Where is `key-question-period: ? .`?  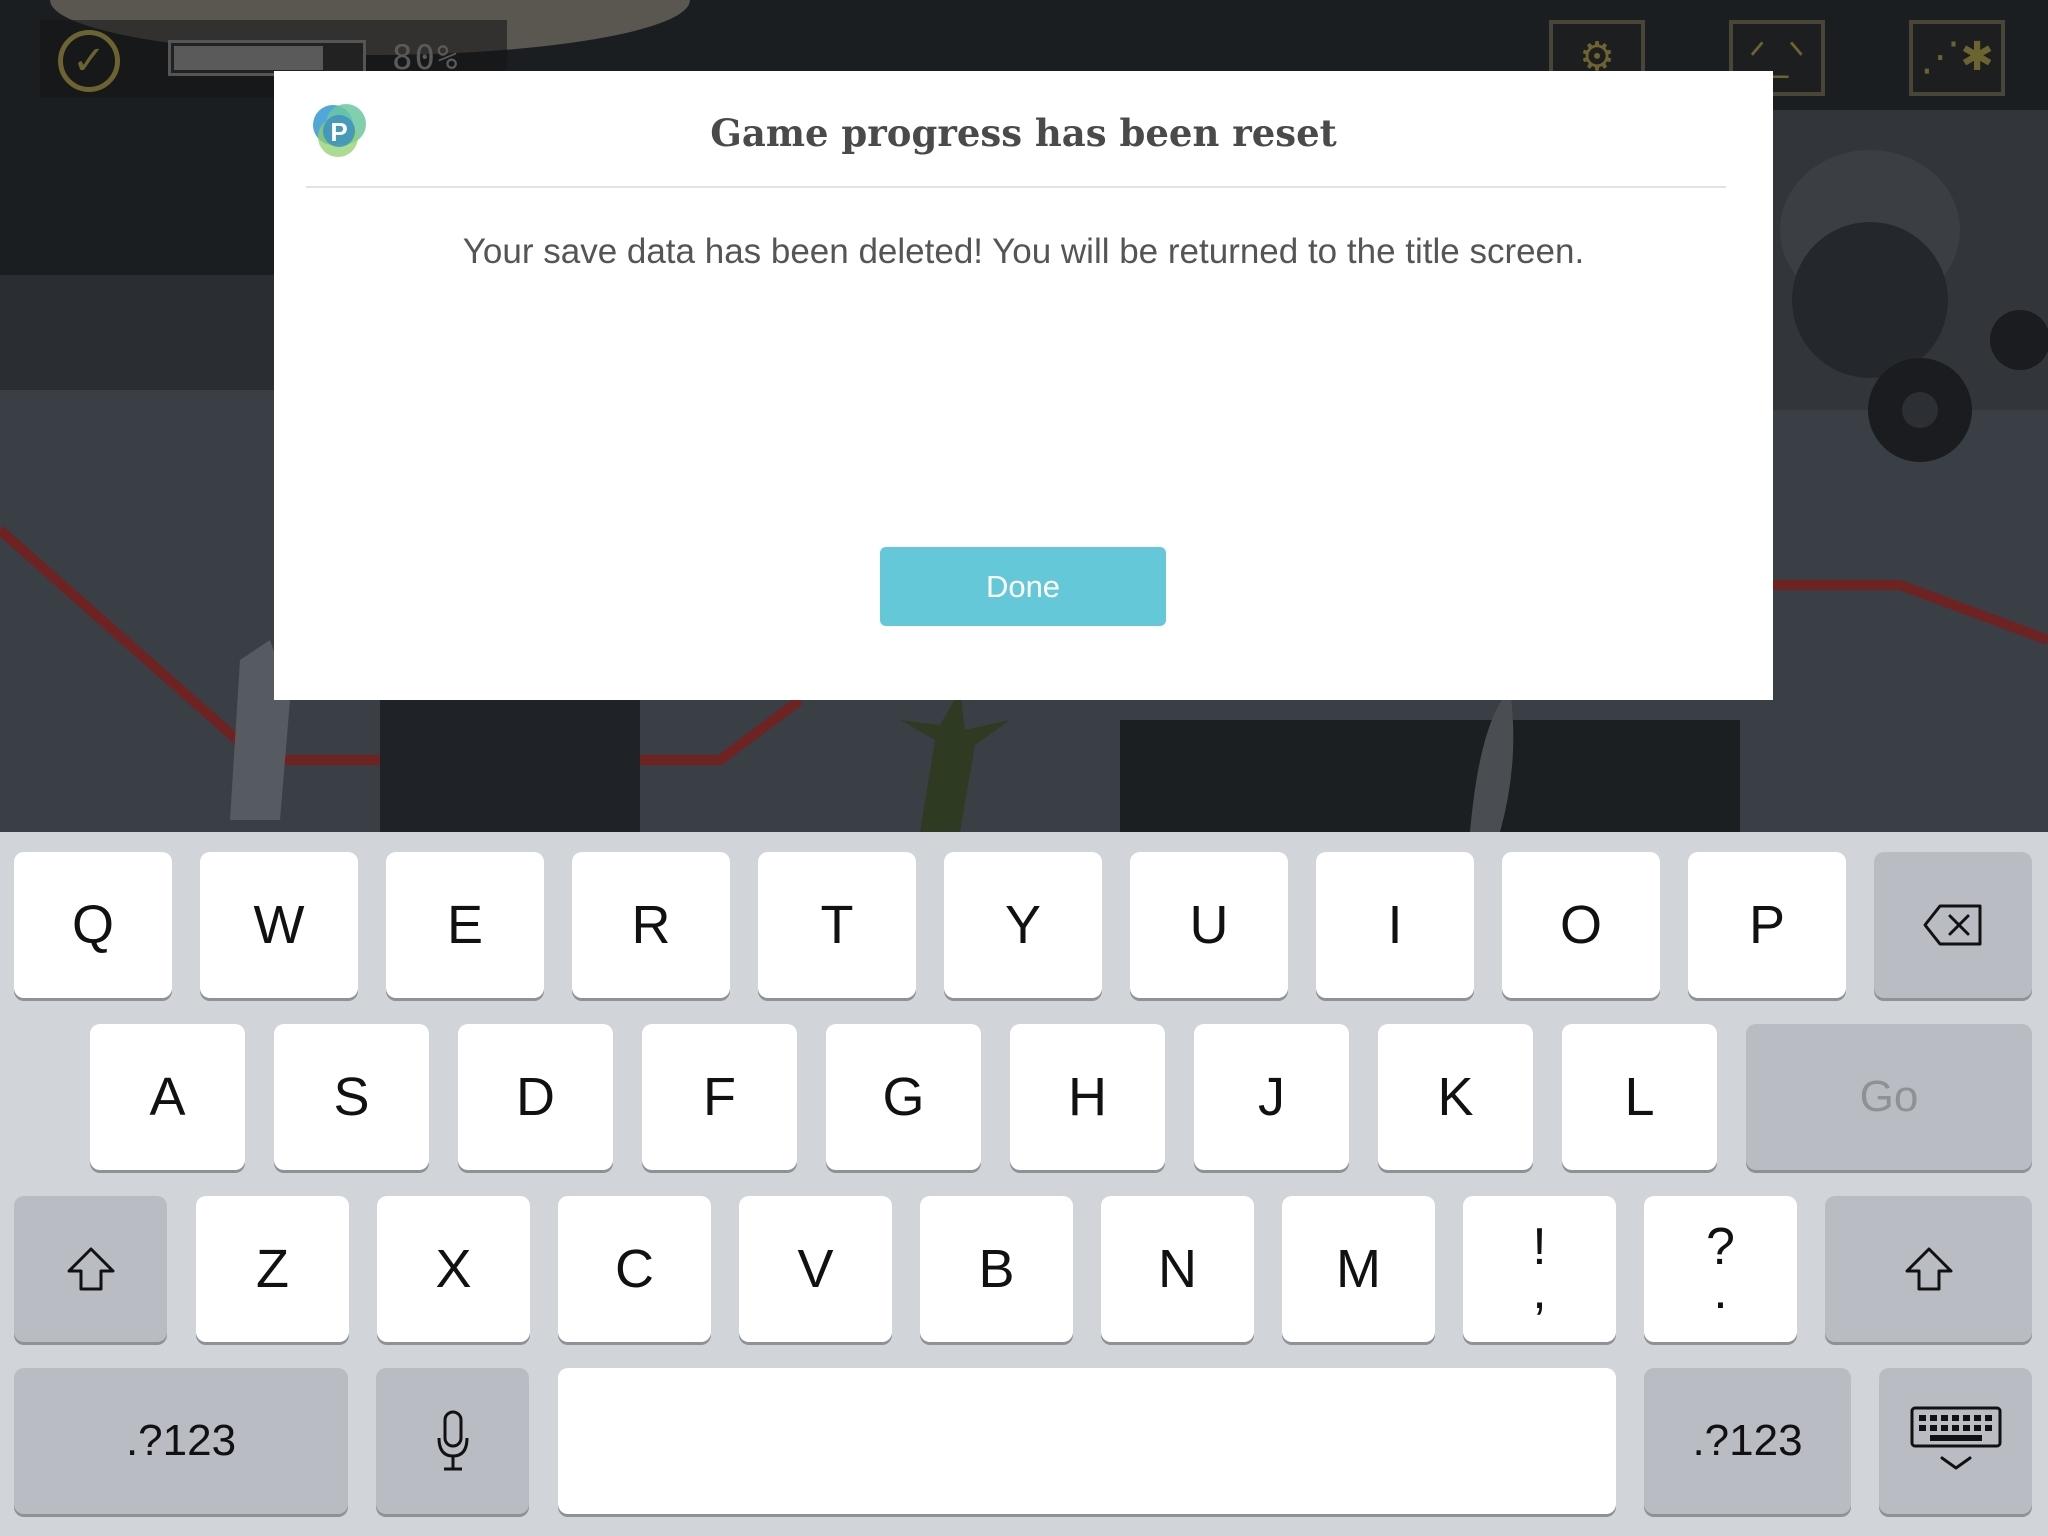 key-question-period: ? . is located at coordinates (1720, 1269).